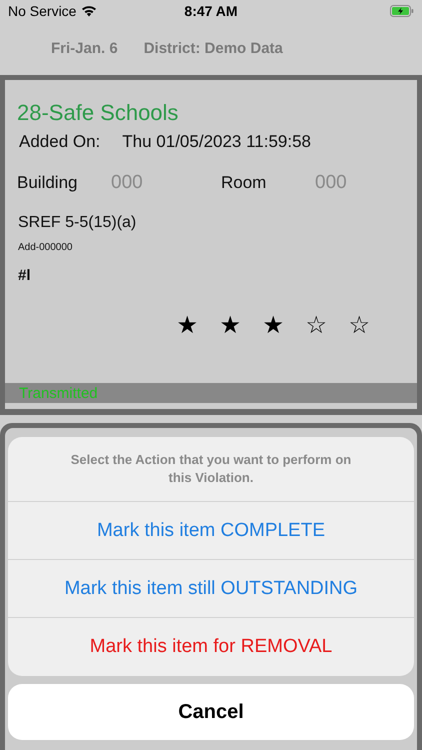 The image size is (422, 750). Describe the element at coordinates (331, 183) in the screenshot. I see `room-value: 000` at that location.